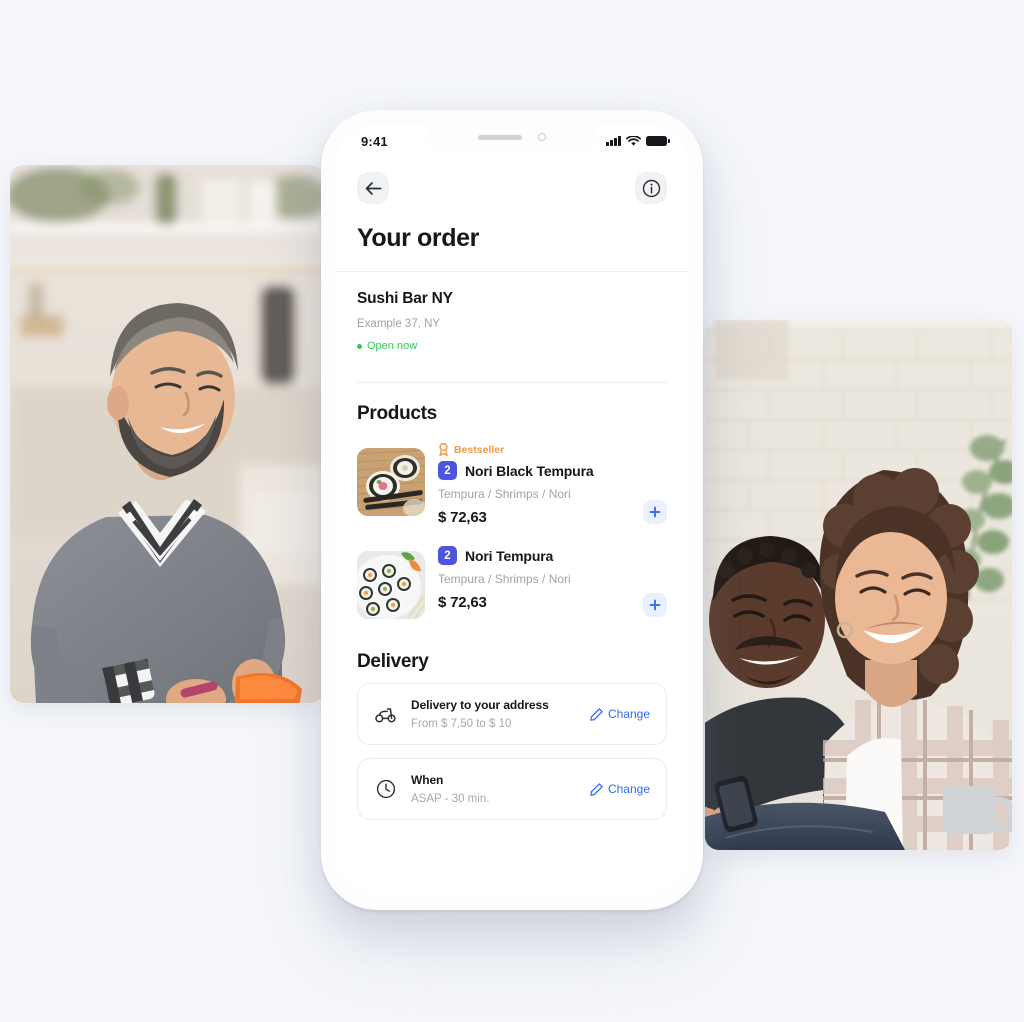  I want to click on bestseller-badge: Bestseller, so click(552, 449).